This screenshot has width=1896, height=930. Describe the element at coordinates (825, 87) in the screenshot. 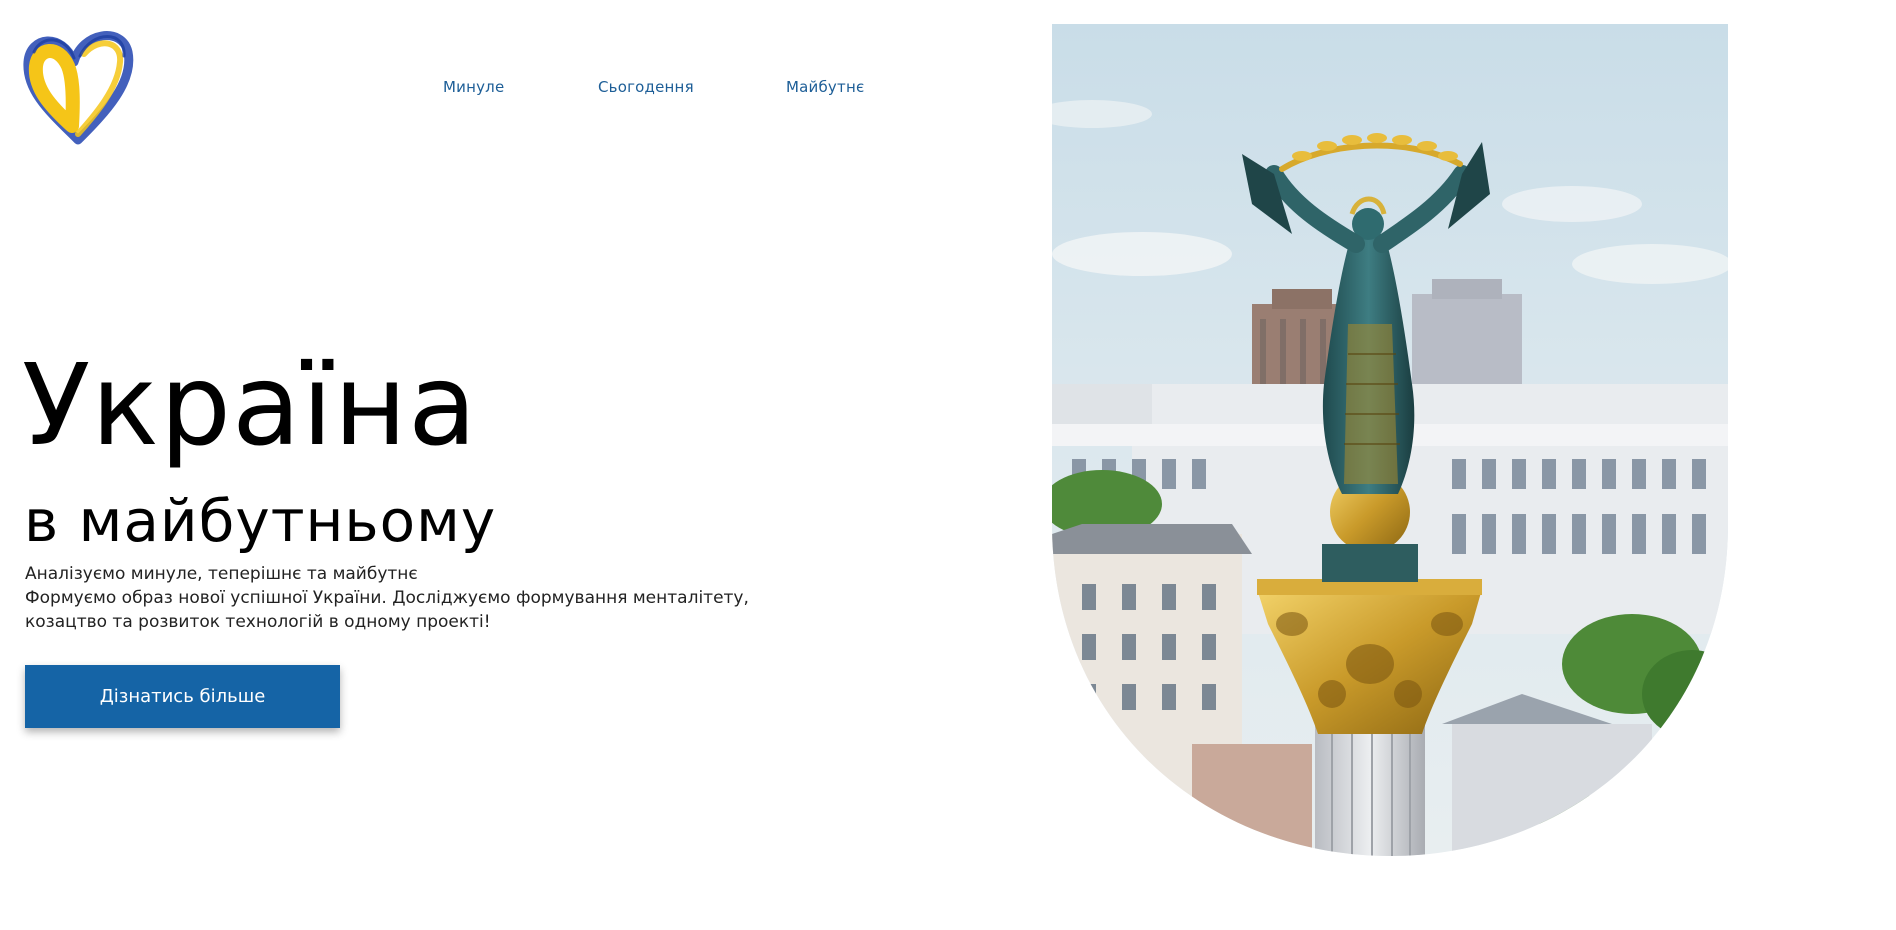

I see `nav-item-future: Майбутнє` at that location.